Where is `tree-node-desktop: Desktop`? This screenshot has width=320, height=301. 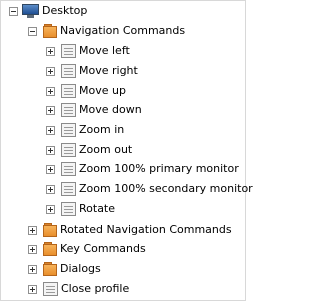 tree-node-desktop: Desktop is located at coordinates (48, 11).